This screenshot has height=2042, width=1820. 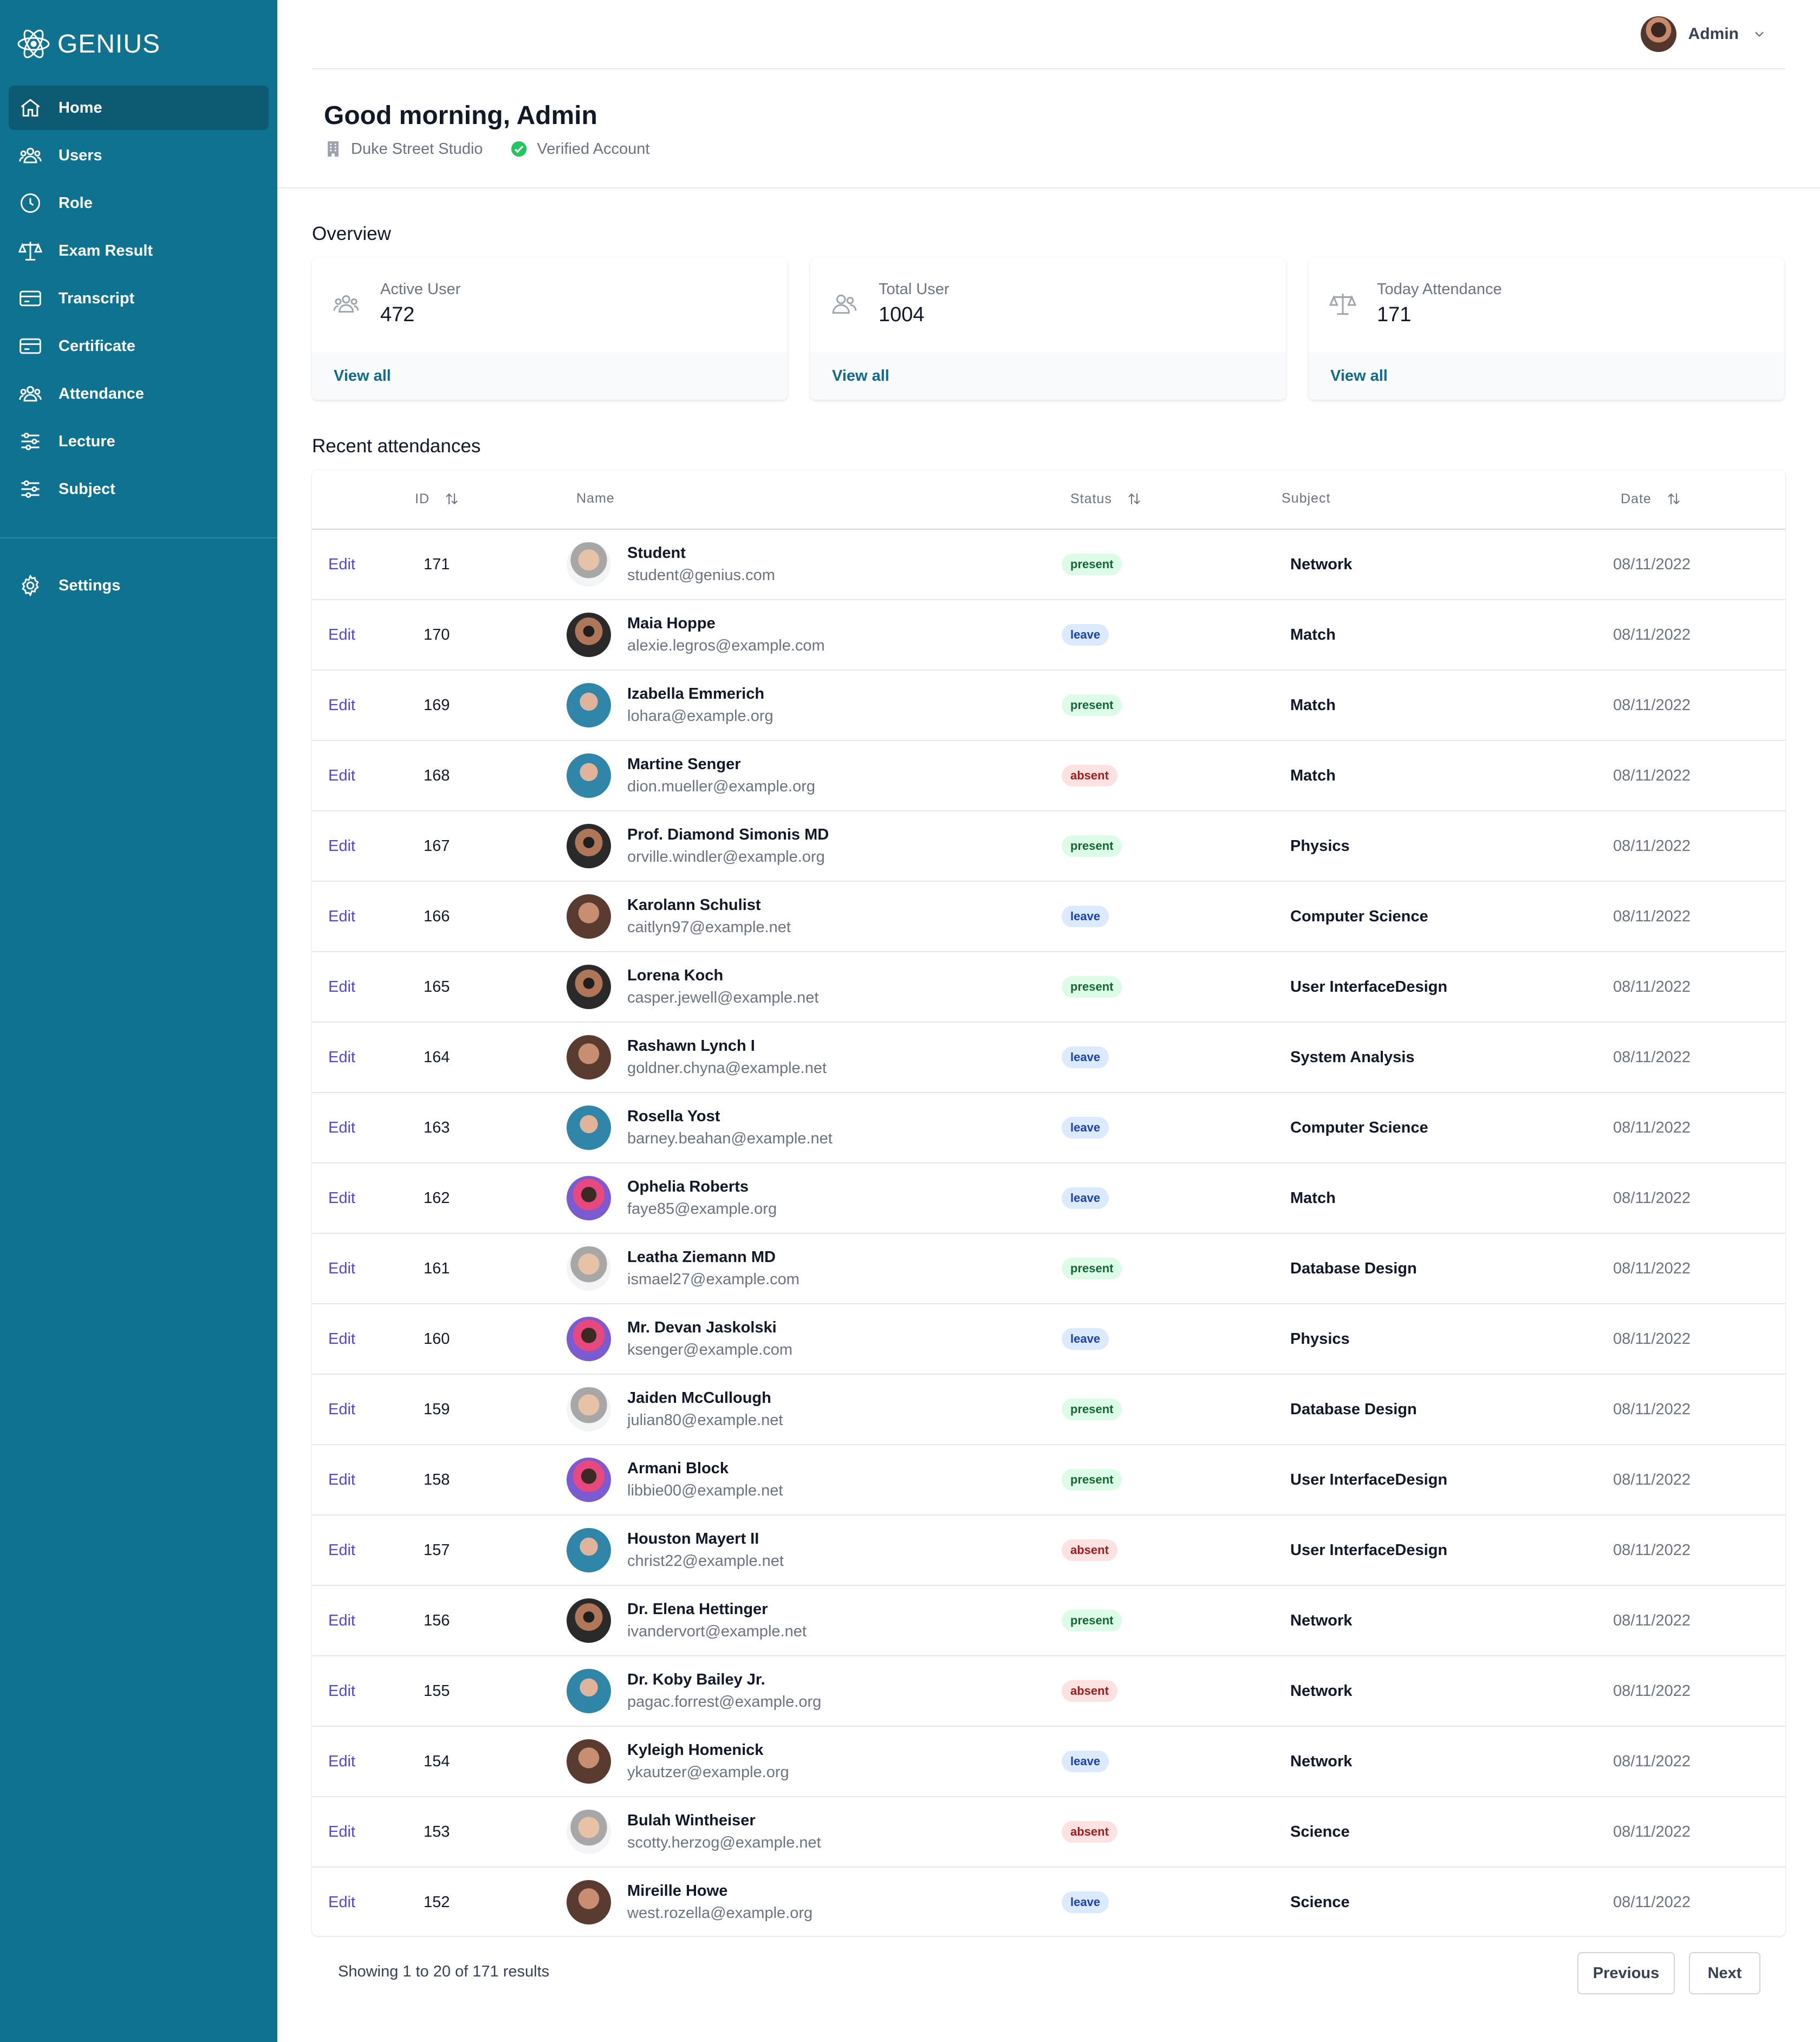 What do you see at coordinates (139, 586) in the screenshot?
I see `sidebar-item-settings: Settings` at bounding box center [139, 586].